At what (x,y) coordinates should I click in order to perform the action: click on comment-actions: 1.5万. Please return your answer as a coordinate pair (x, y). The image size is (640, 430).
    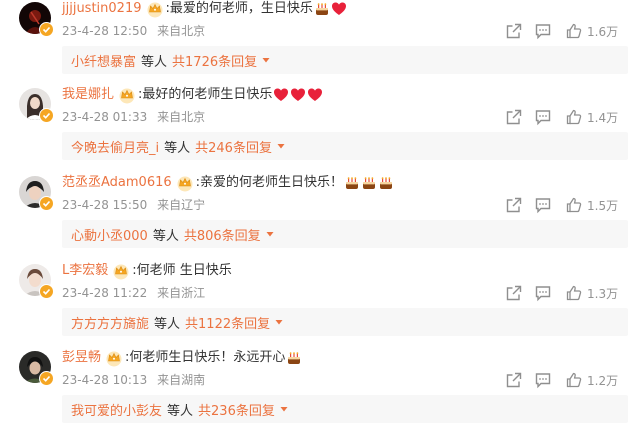
    Looking at the image, I should click on (561, 205).